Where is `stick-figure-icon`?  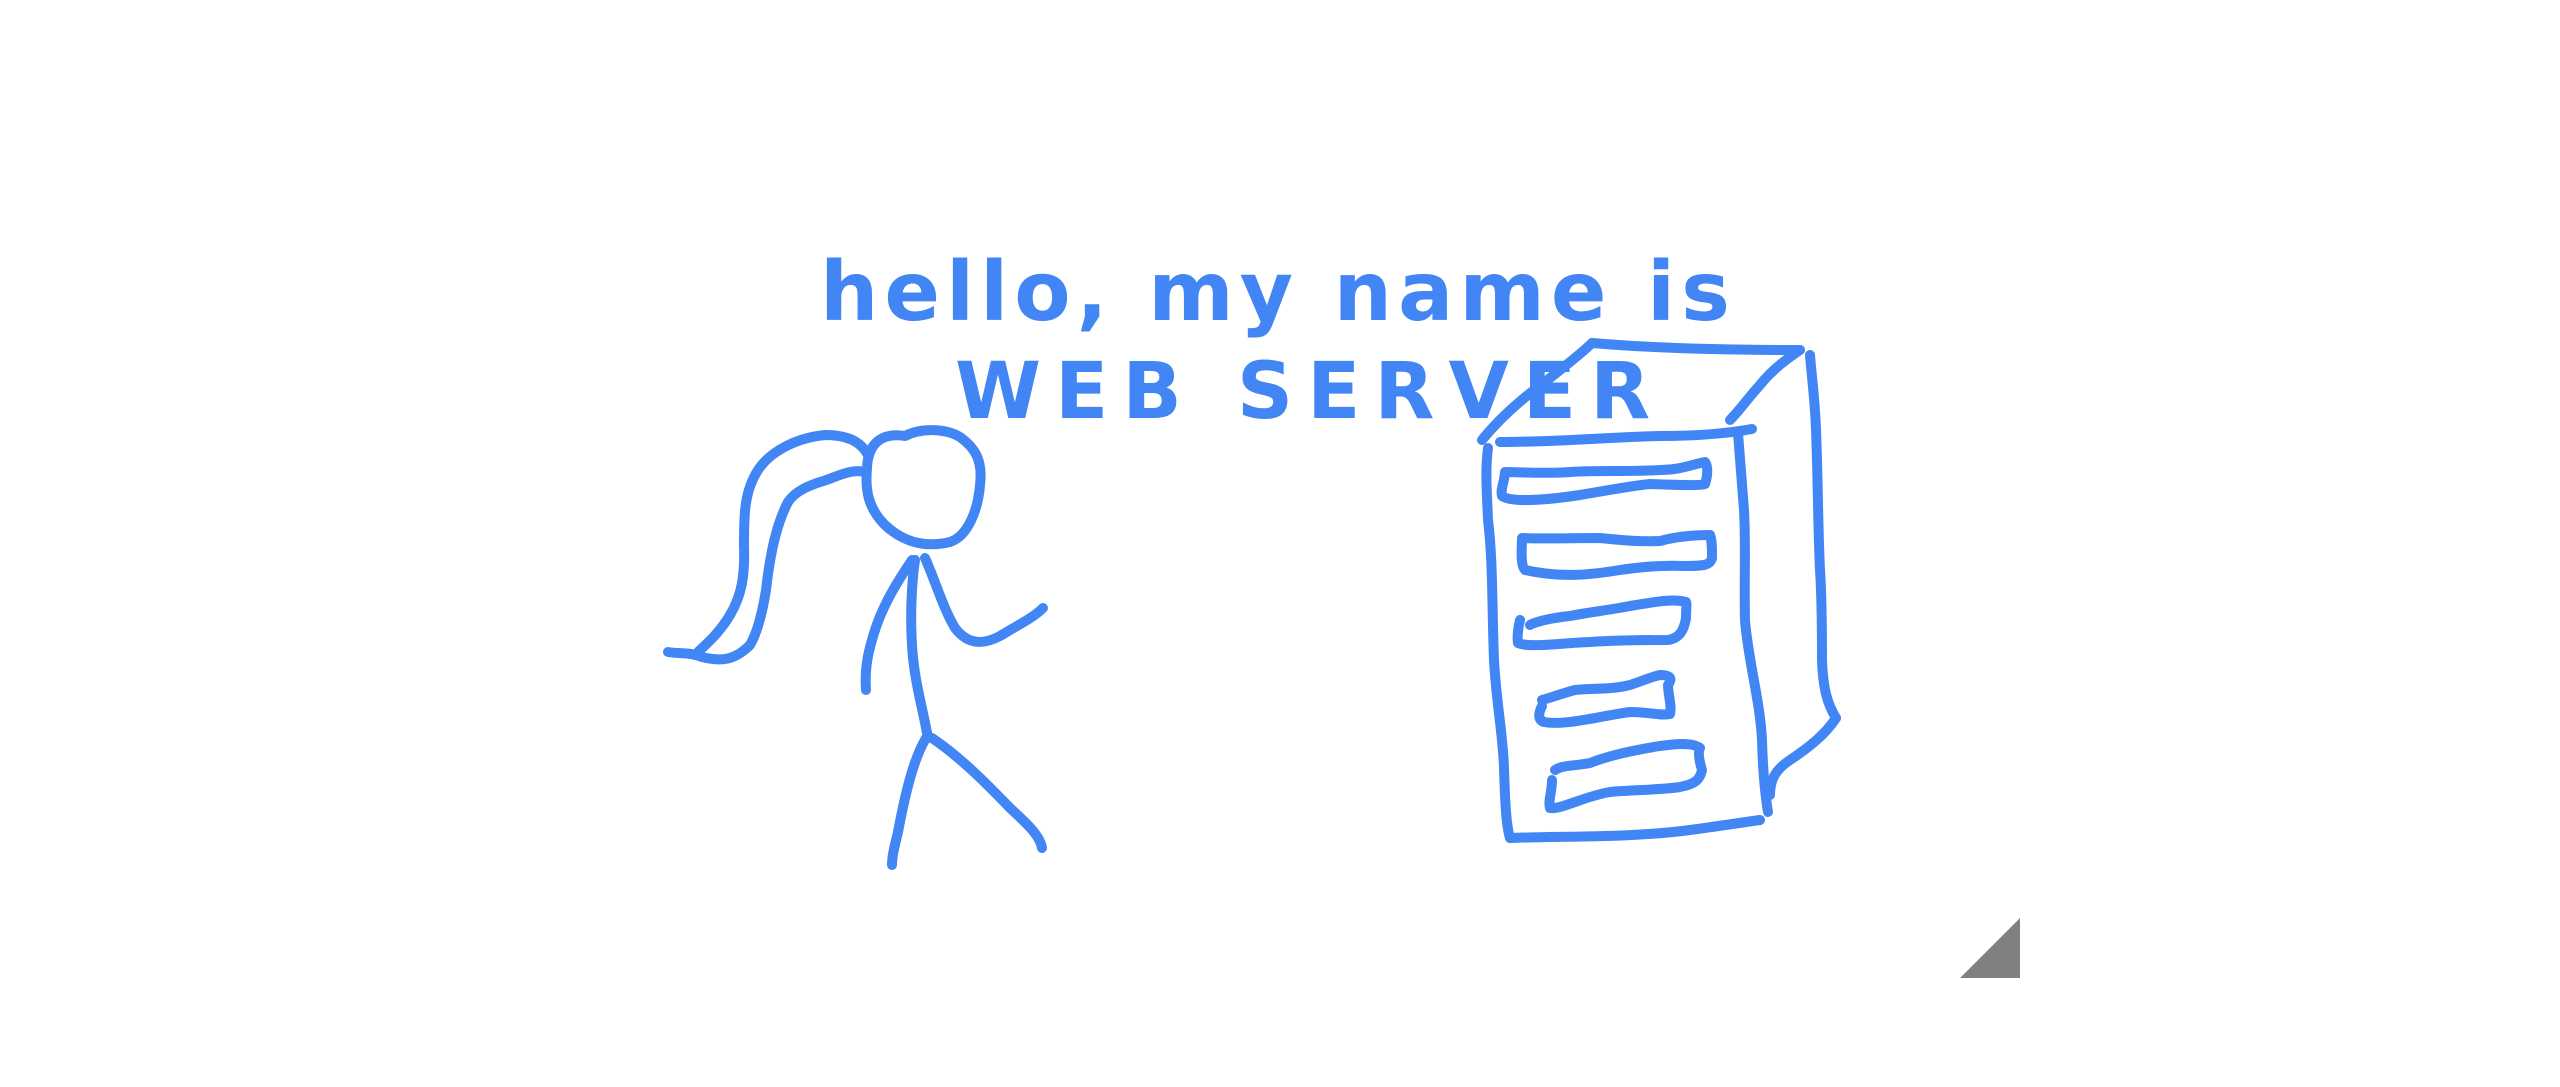
stick-figure-icon is located at coordinates (855, 647).